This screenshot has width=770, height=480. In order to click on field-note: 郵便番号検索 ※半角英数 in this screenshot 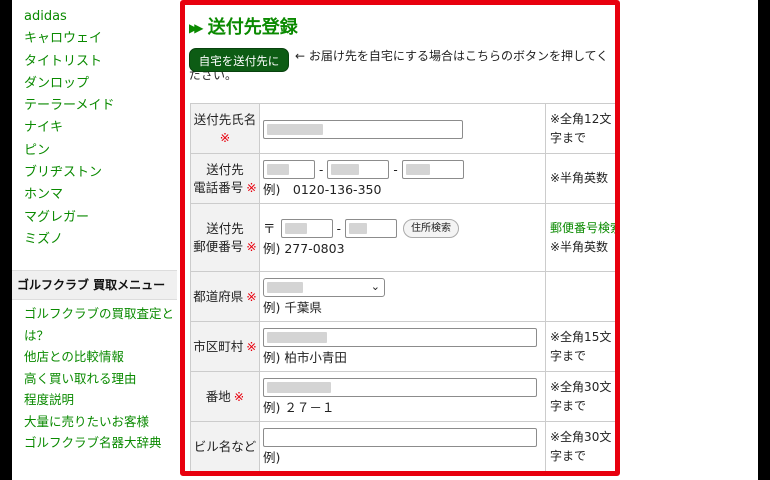, I will do `click(580, 237)`.